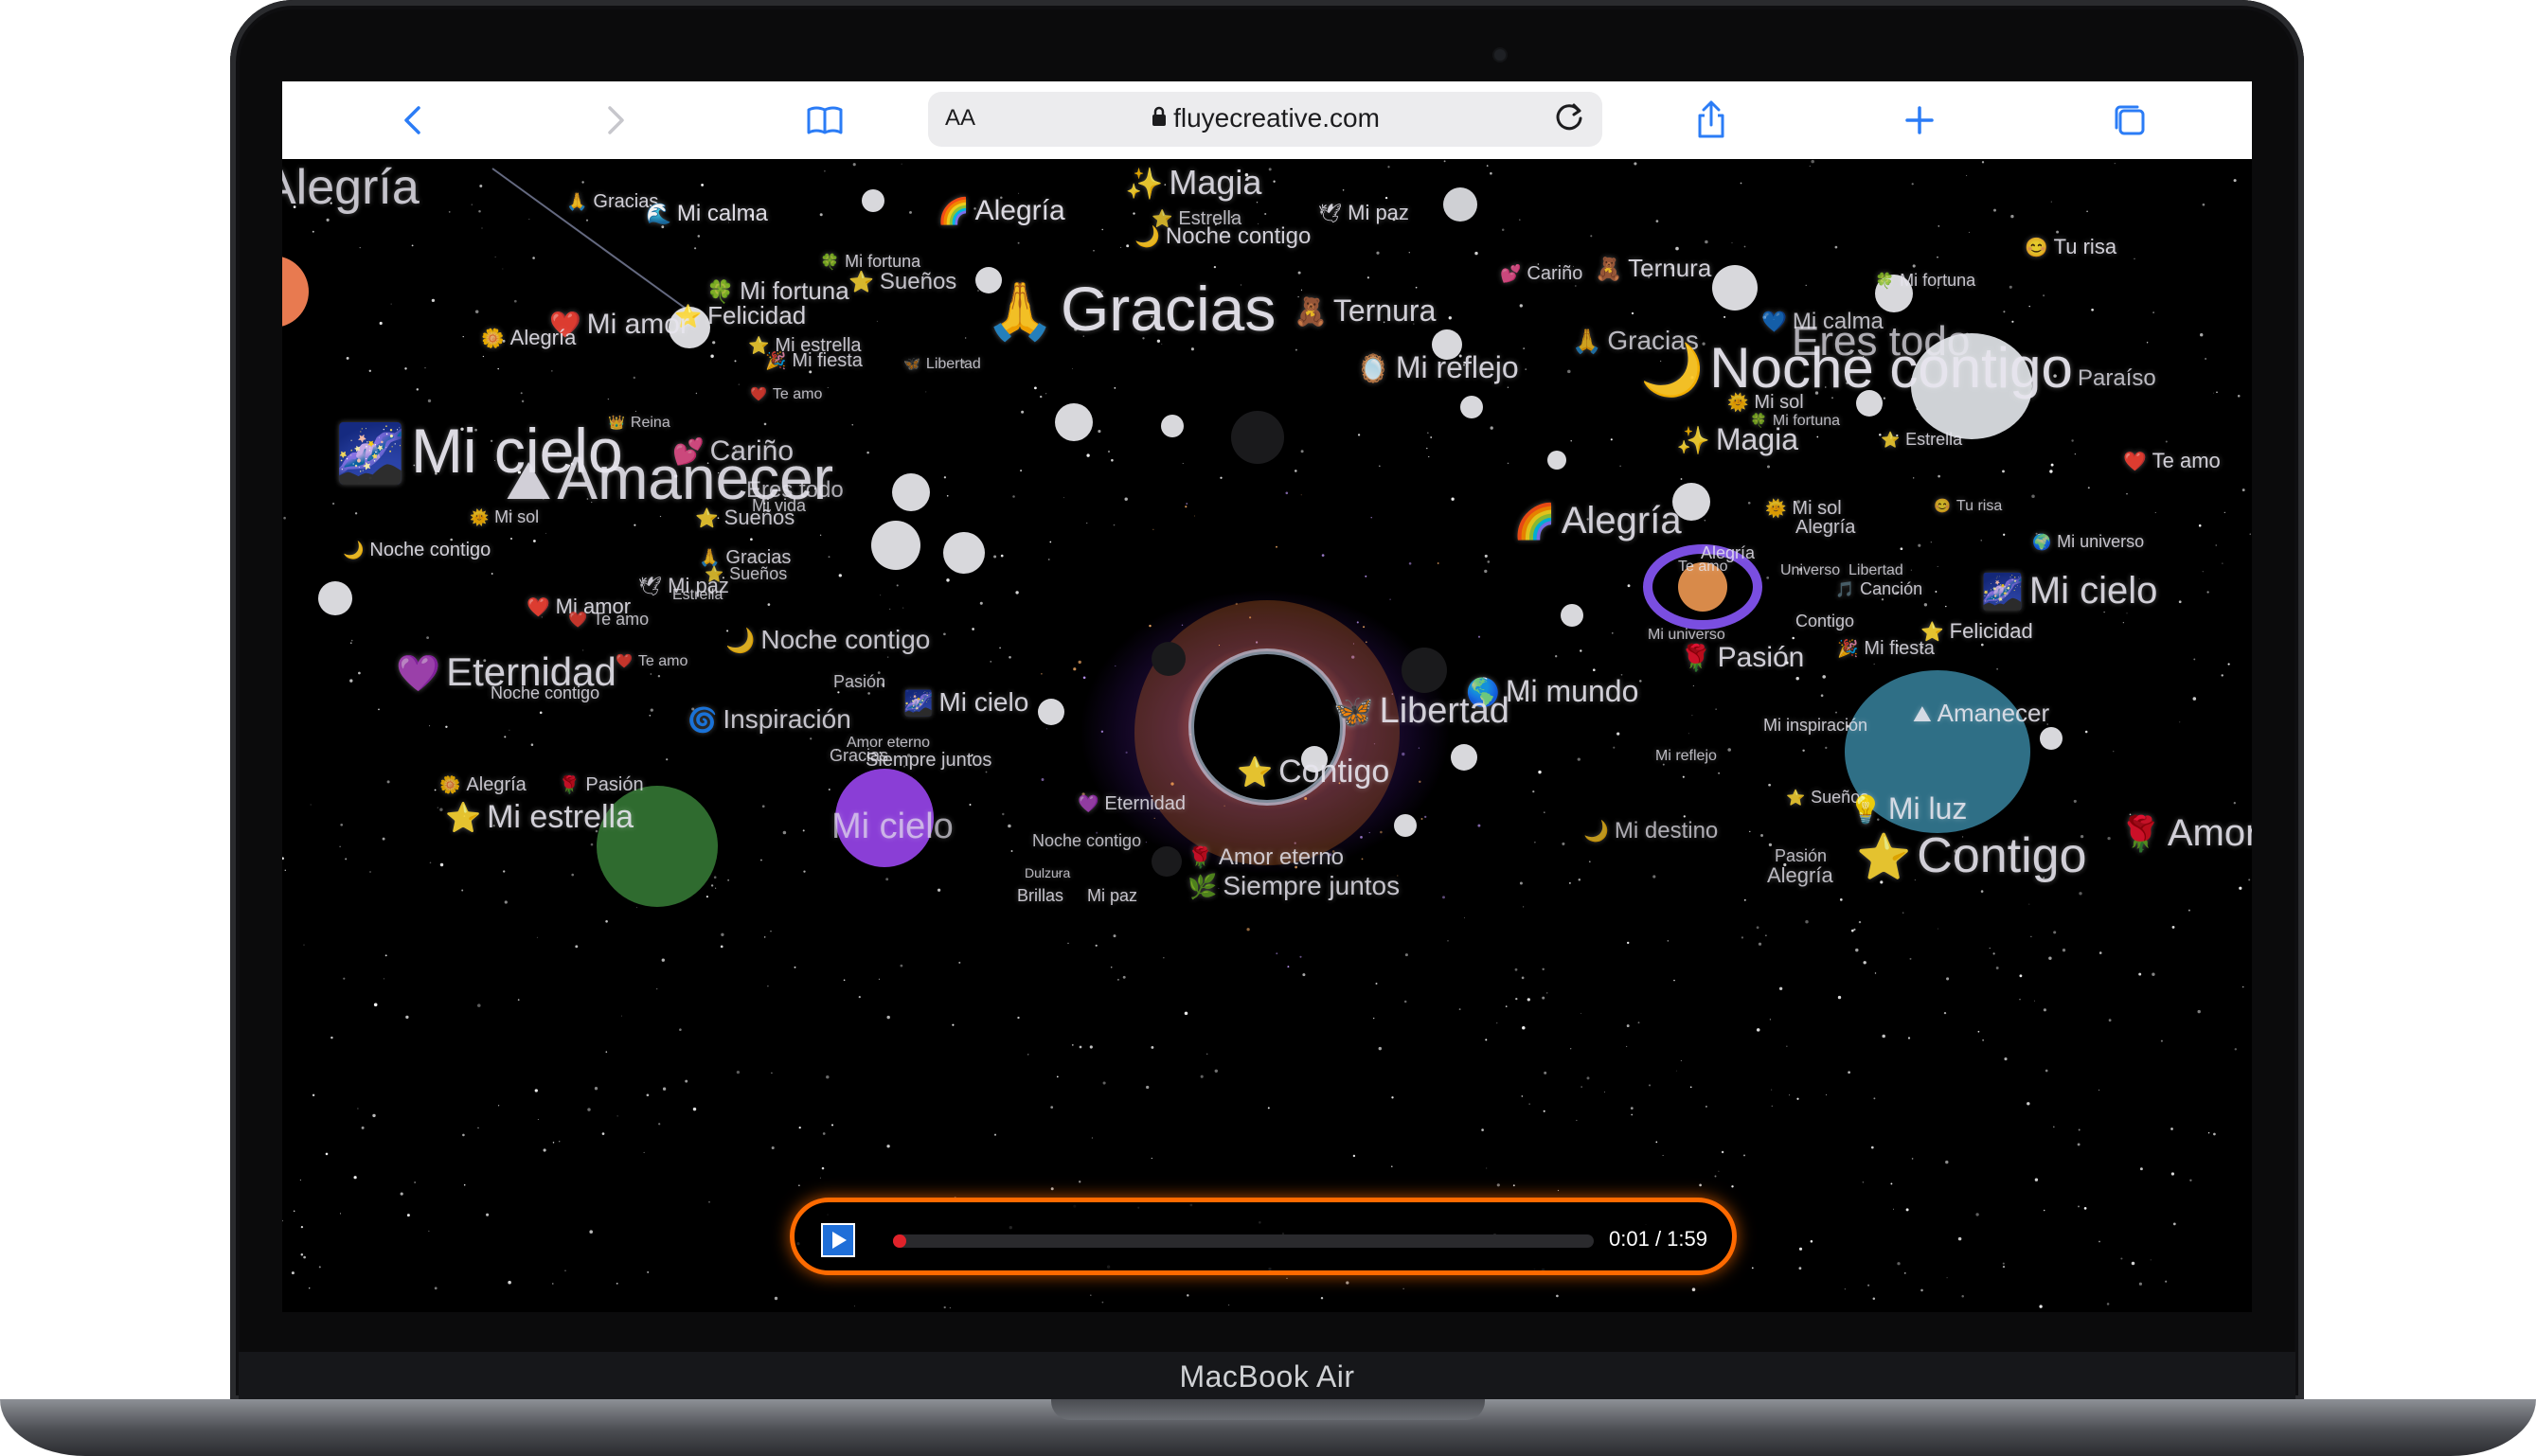 The width and height of the screenshot is (2536, 1456). Describe the element at coordinates (1535, 521) in the screenshot. I see `word-emoji-icon: 🌈` at that location.